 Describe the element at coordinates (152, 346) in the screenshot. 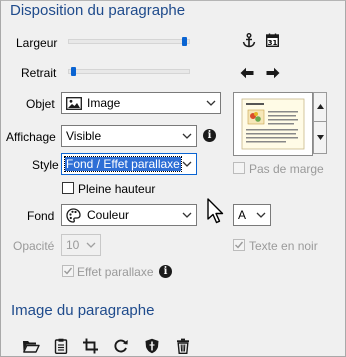

I see `shield-icon` at that location.